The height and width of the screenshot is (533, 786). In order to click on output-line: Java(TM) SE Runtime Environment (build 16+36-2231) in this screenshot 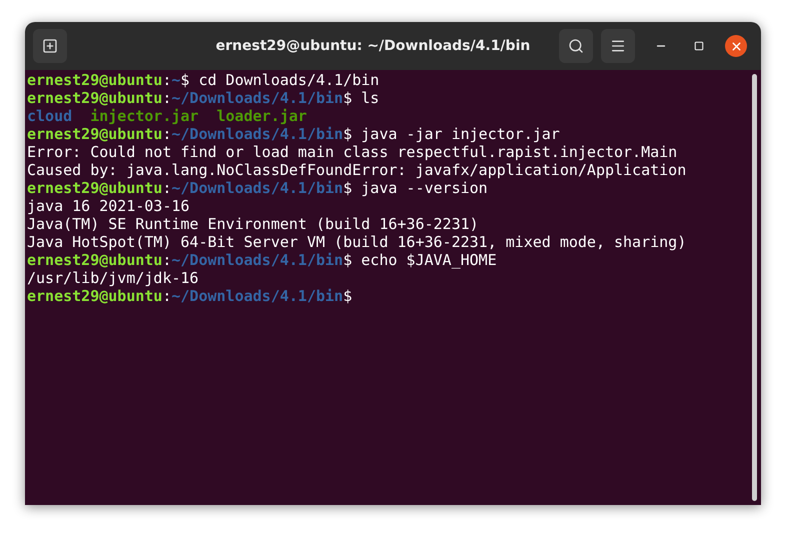, I will do `click(253, 224)`.